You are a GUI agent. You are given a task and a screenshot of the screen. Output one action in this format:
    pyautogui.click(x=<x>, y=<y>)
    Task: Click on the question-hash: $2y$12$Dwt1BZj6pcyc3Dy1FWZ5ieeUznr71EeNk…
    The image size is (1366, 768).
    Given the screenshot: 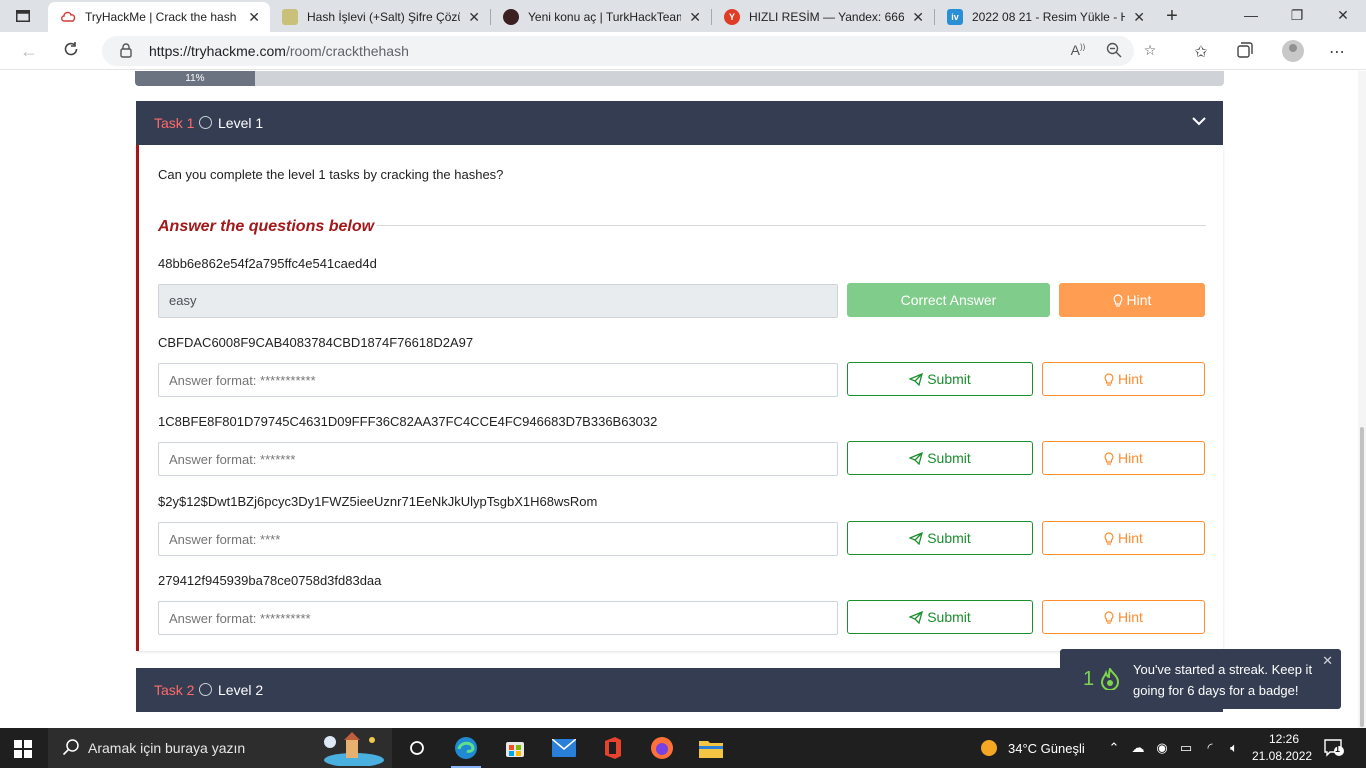 What is the action you would take?
    pyautogui.click(x=378, y=501)
    